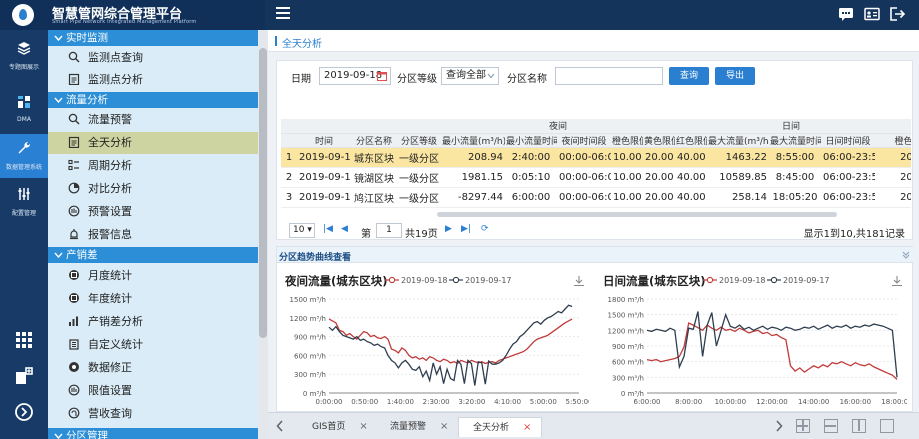 This screenshot has height=439, width=919. I want to click on nav-scroll-thumb, so click(263, 193).